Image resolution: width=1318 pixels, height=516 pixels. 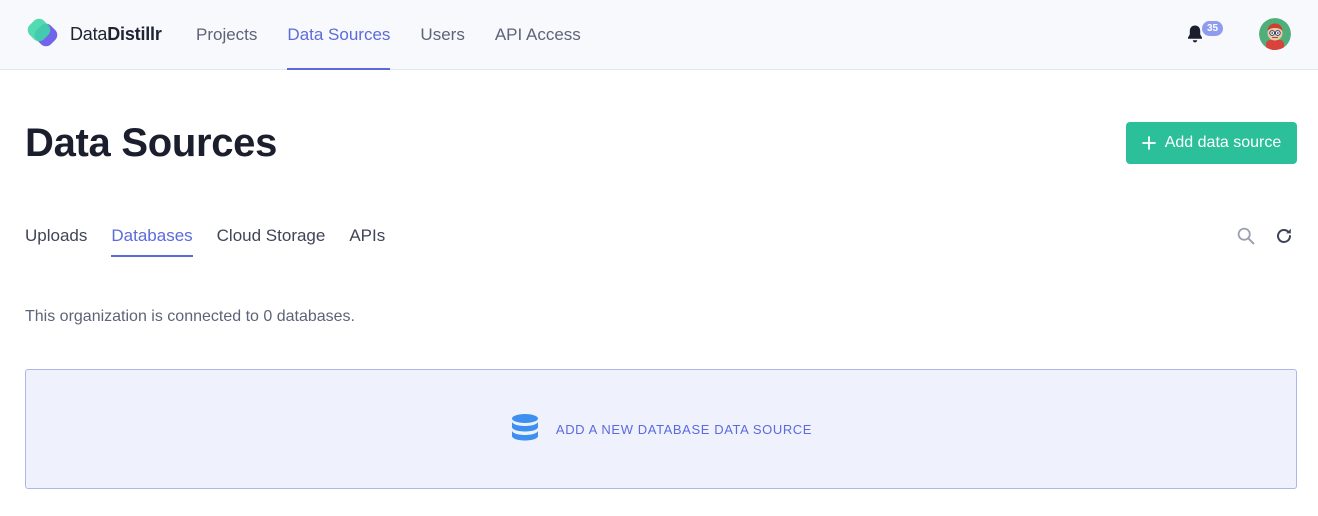 I want to click on database-icon, so click(x=524, y=427).